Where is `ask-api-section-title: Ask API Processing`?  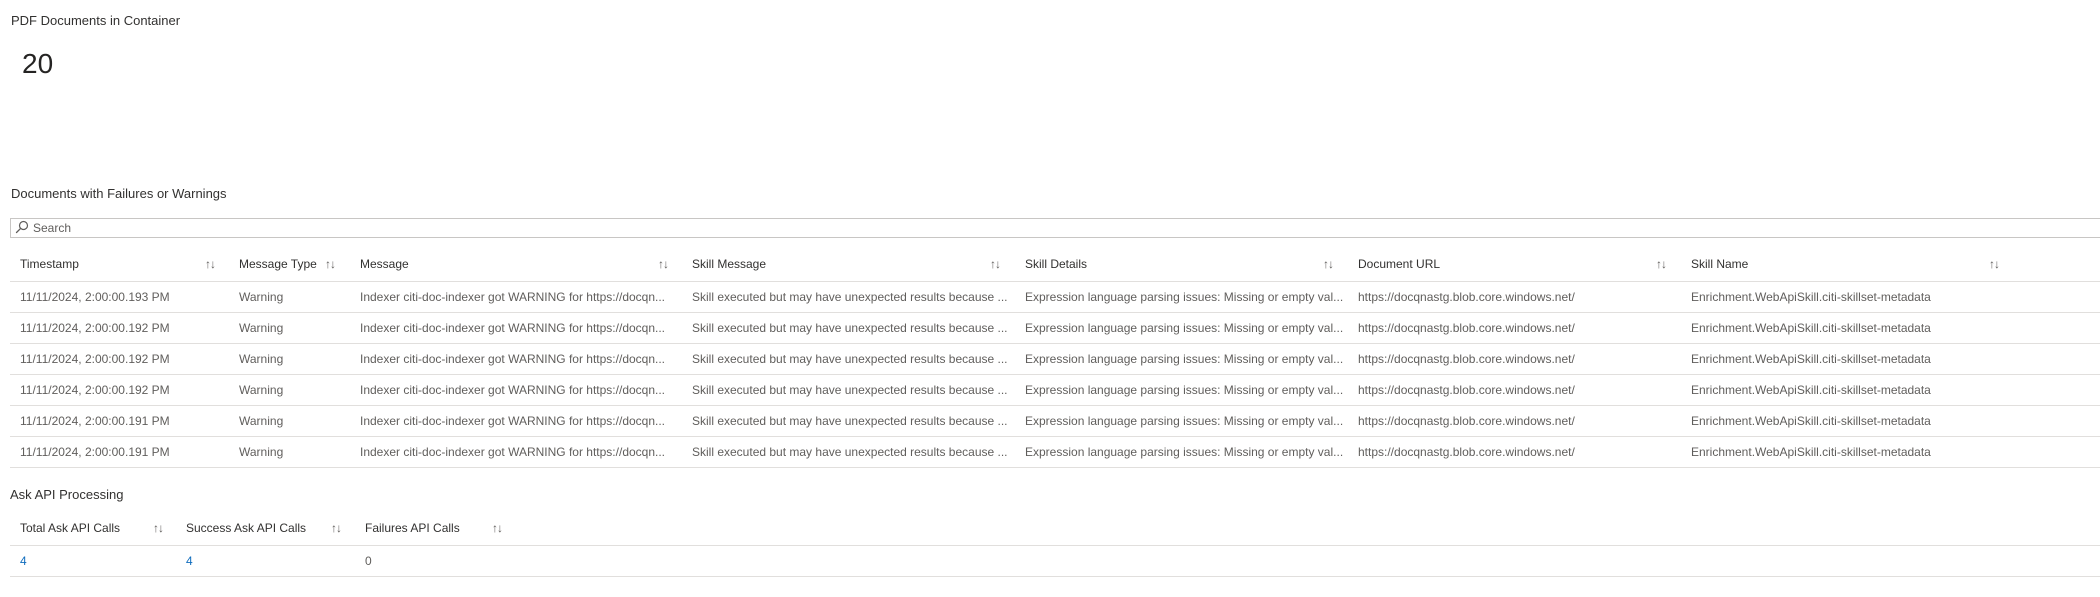
ask-api-section-title: Ask API Processing is located at coordinates (67, 494).